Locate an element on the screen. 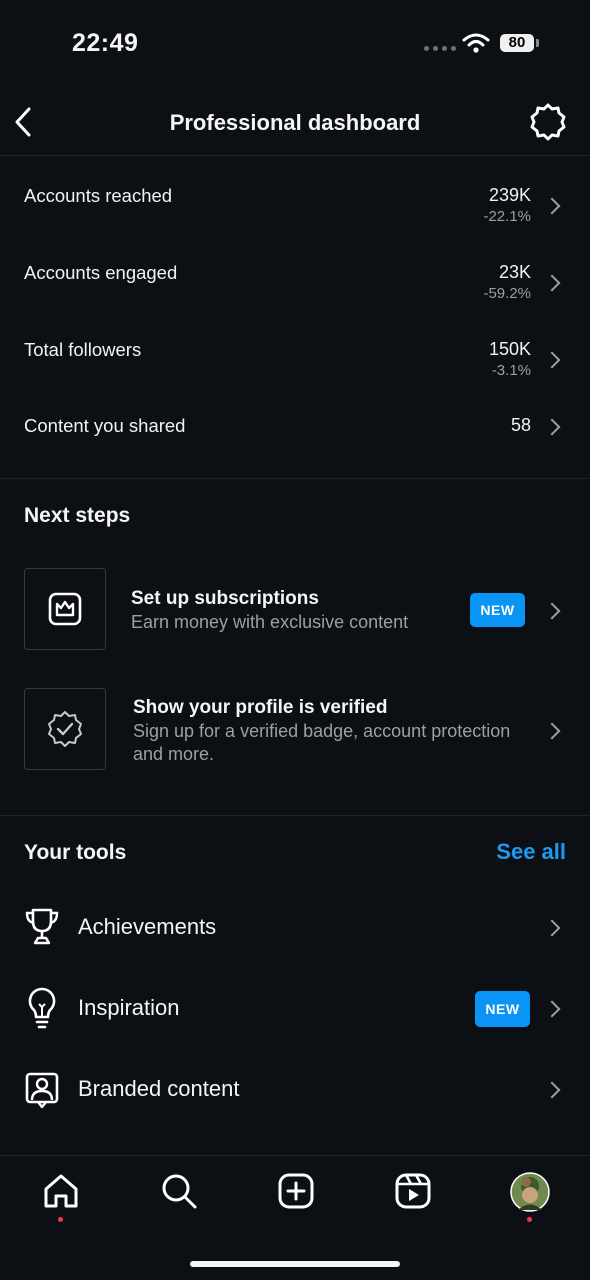 Image resolution: width=590 pixels, height=1280 pixels. avatar is located at coordinates (530, 1192).